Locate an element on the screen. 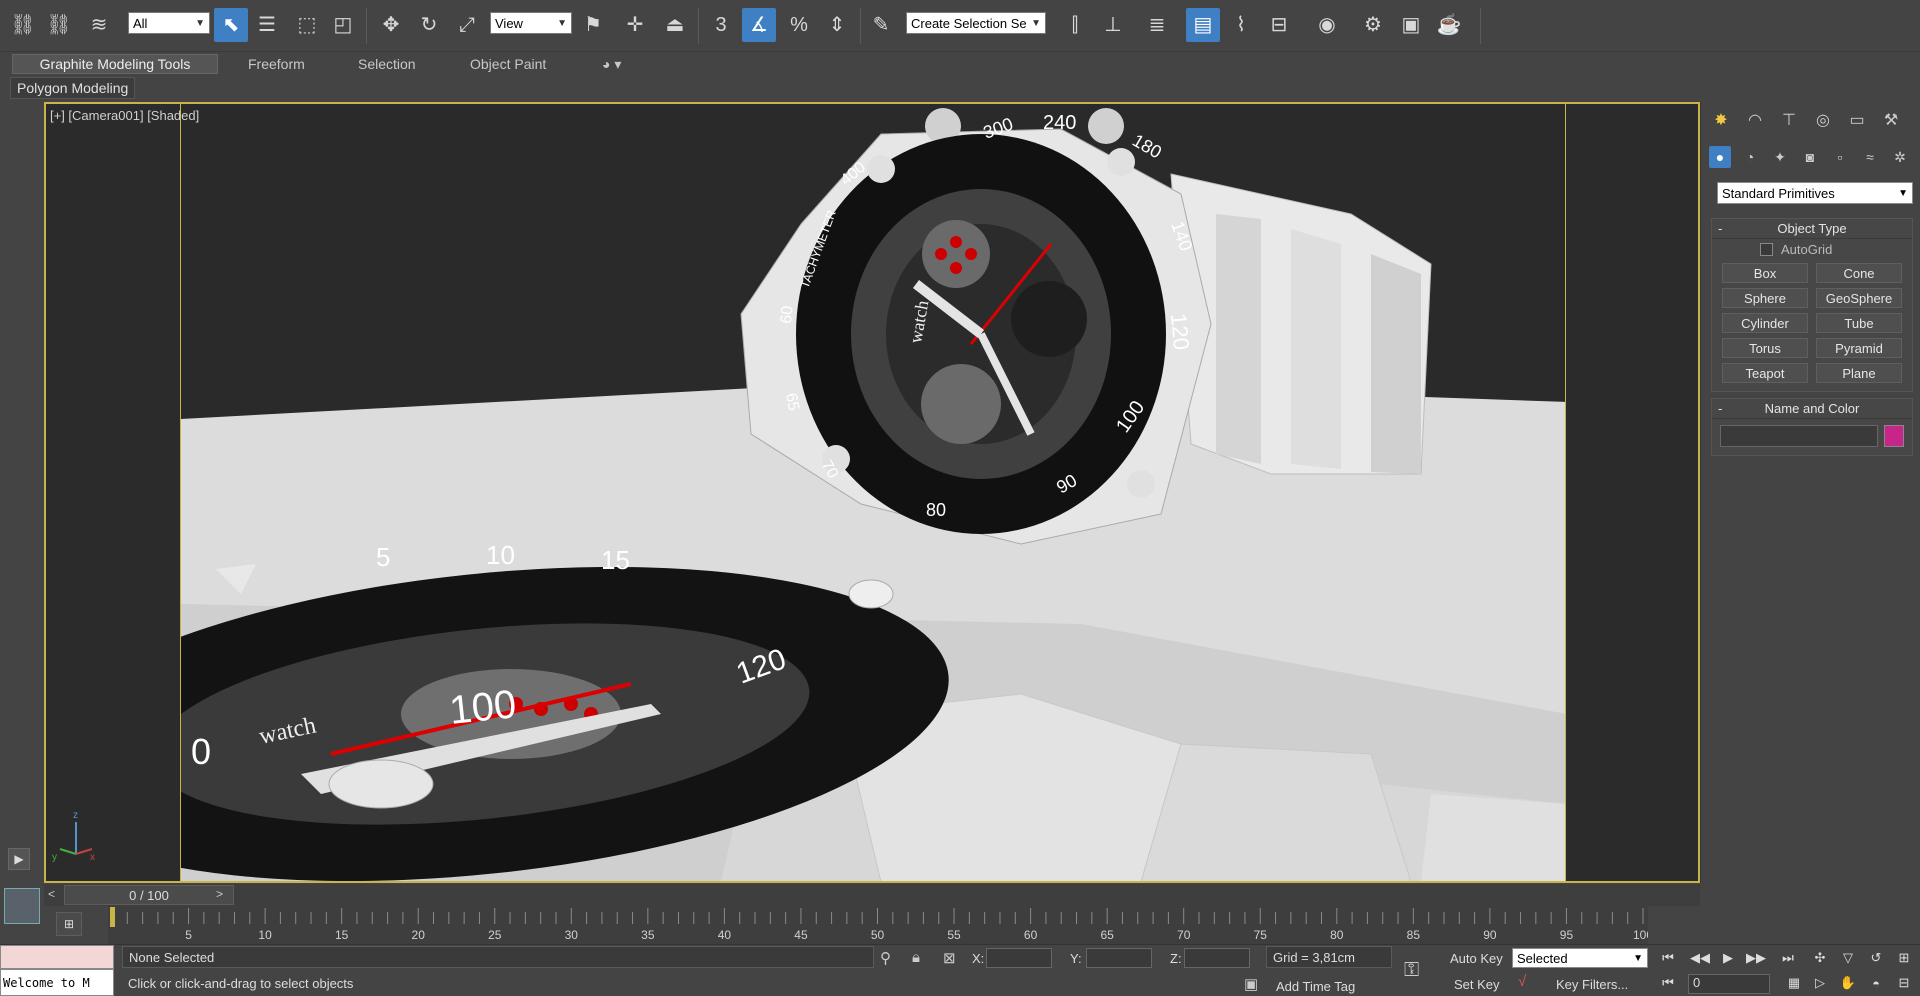 Image resolution: width=1920 pixels, height=996 pixels. go-to-start-icon: ⏮ is located at coordinates (1668, 958).